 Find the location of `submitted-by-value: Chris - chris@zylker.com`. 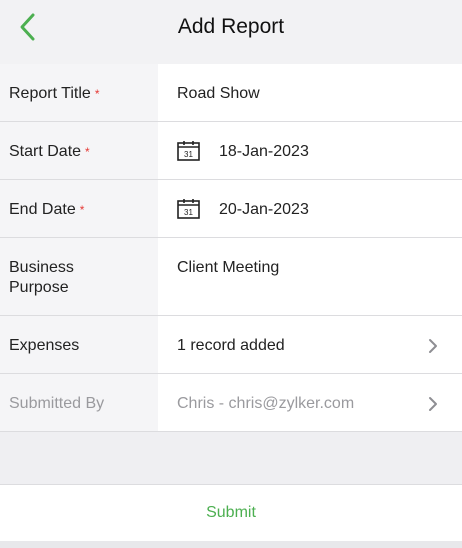

submitted-by-value: Chris - chris@zylker.com is located at coordinates (266, 403).